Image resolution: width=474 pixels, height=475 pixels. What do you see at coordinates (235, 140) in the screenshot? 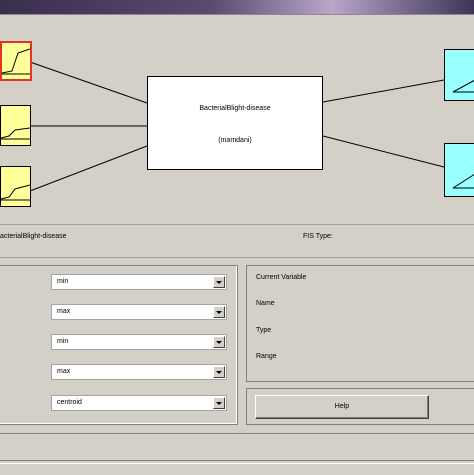
I see `system-type: (mamdani)` at bounding box center [235, 140].